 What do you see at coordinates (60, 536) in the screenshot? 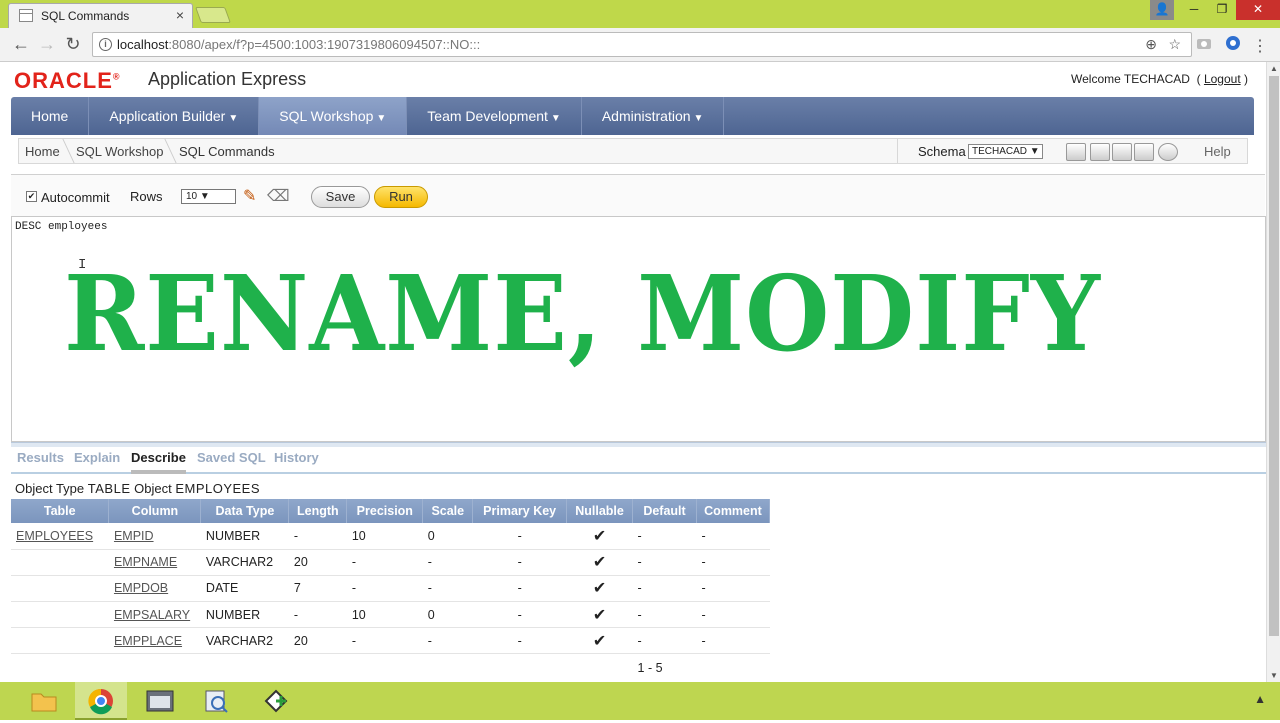
I see `table-link: EMPLOYEES` at bounding box center [60, 536].